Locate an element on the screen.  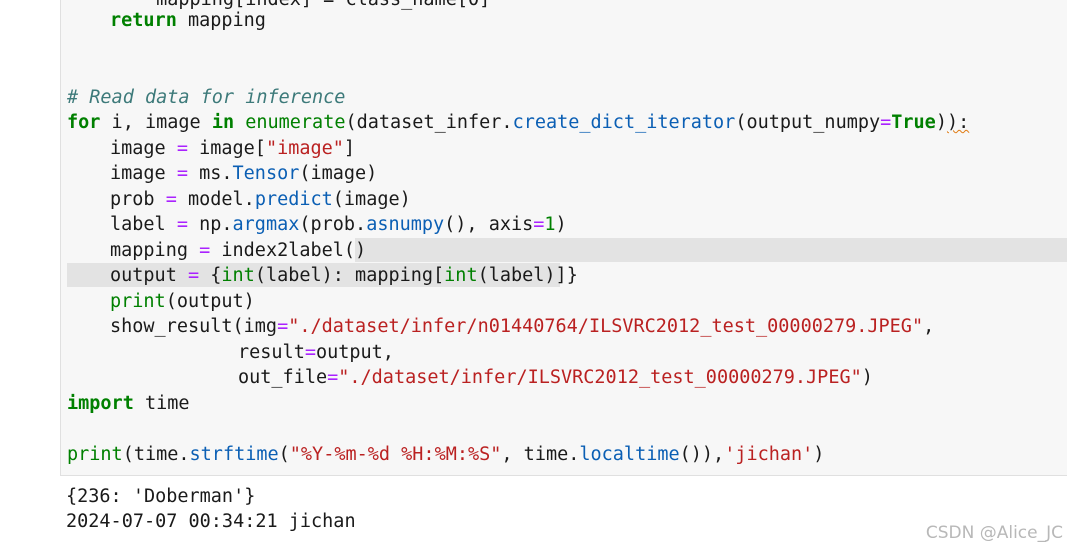
code-line: import time is located at coordinates (128, 403).